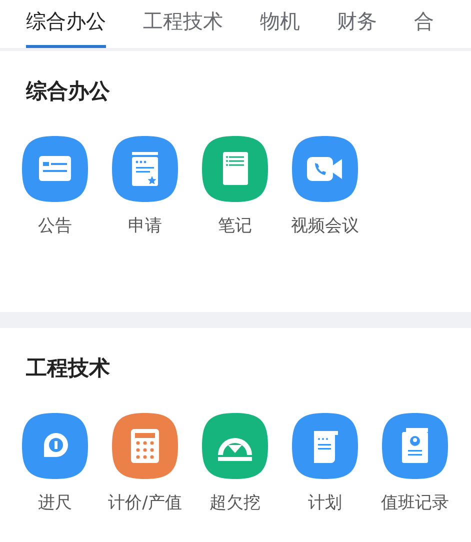 The width and height of the screenshot is (471, 542). I want to click on gauge-icon, so click(235, 446).